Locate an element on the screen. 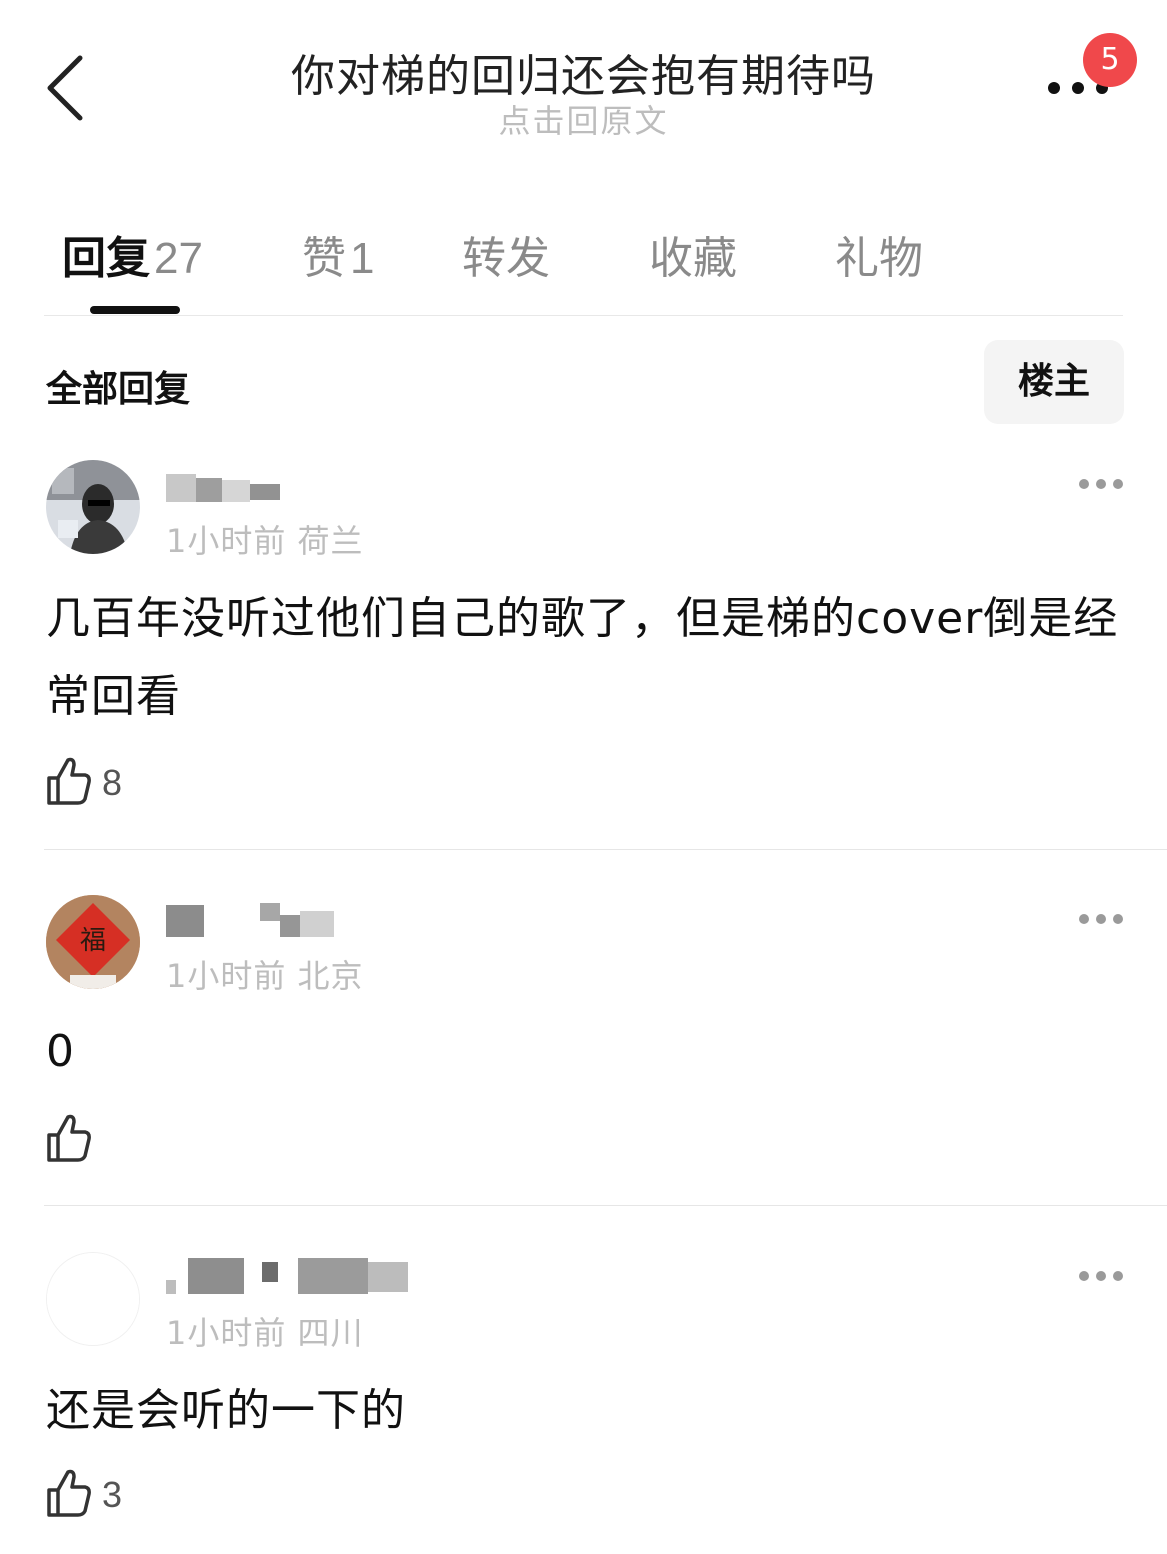 The width and height of the screenshot is (1167, 1554). tab-label: 赞 is located at coordinates (324, 258).